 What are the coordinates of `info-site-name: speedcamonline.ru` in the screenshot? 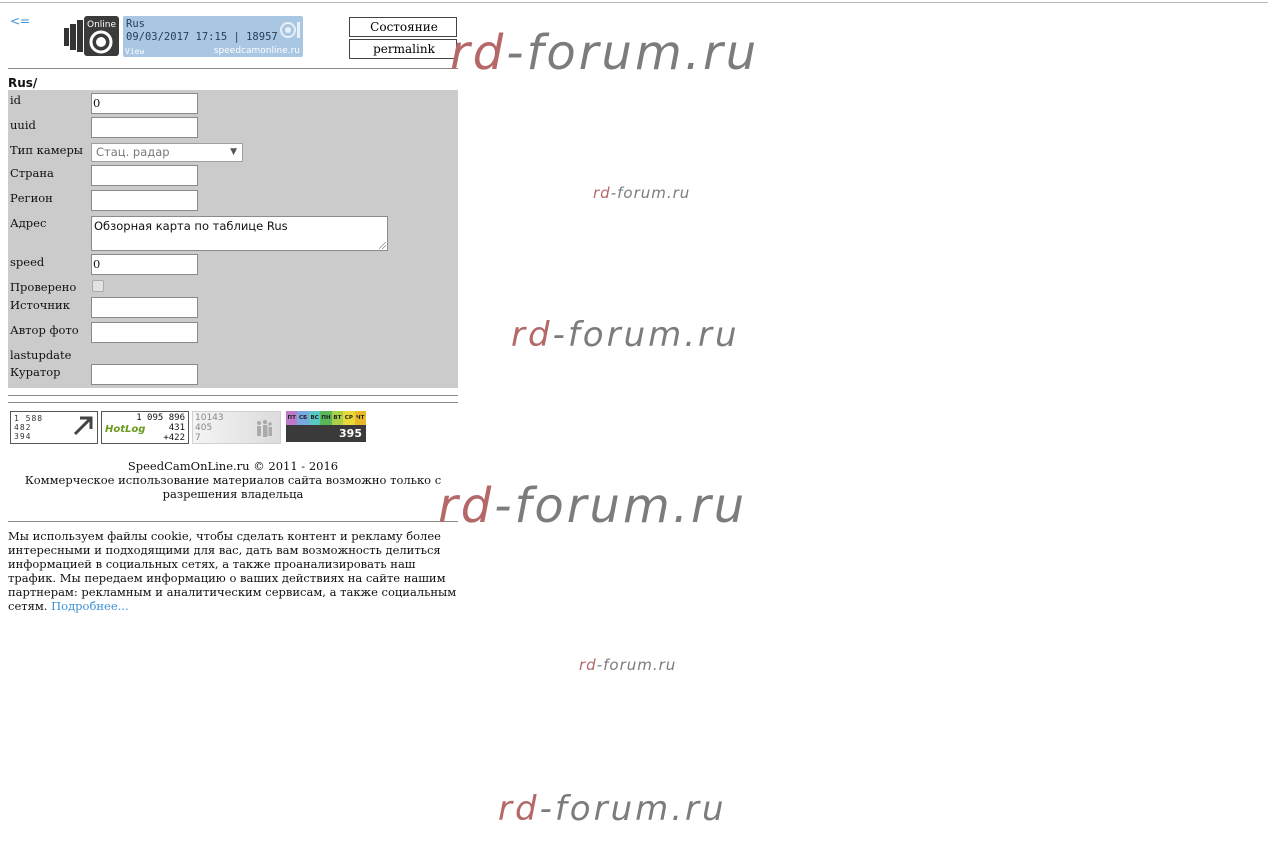 It's located at (256, 51).